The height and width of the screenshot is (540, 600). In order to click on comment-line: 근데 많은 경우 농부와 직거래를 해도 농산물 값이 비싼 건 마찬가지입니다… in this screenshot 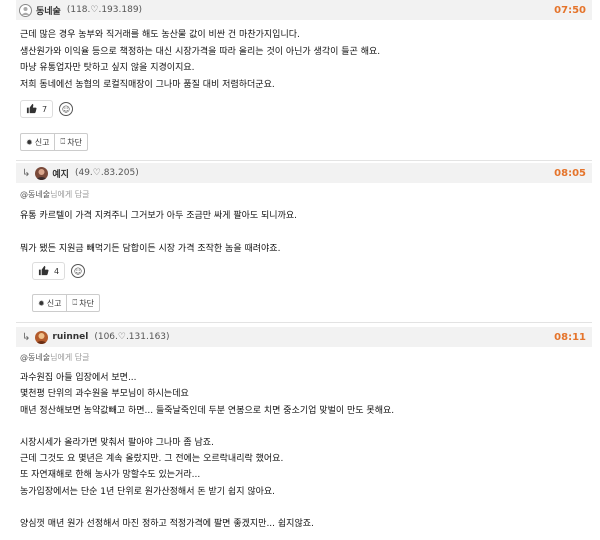, I will do `click(160, 35)`.